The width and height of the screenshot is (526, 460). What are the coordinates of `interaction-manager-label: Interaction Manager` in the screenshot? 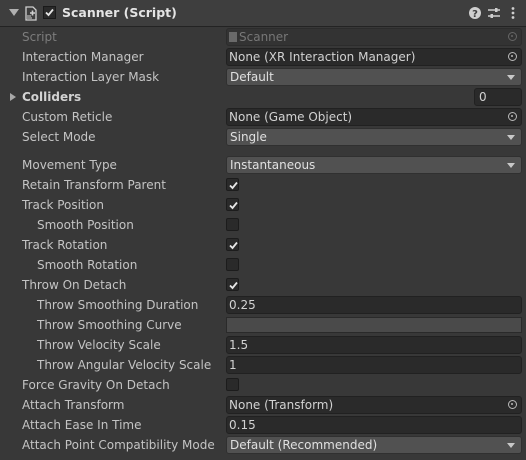 It's located at (83, 57).